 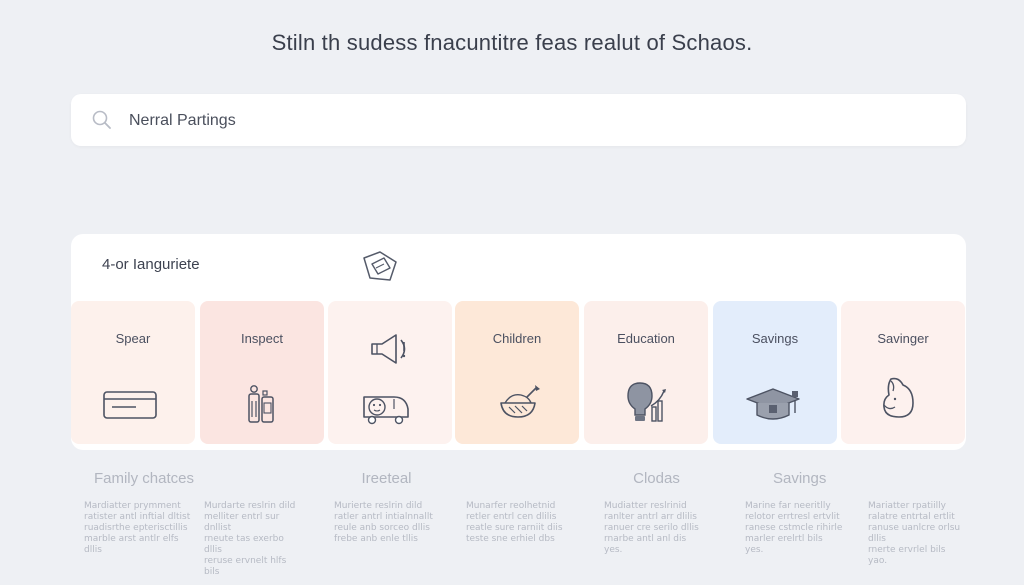 I want to click on card-label: Children, so click(x=517, y=338).